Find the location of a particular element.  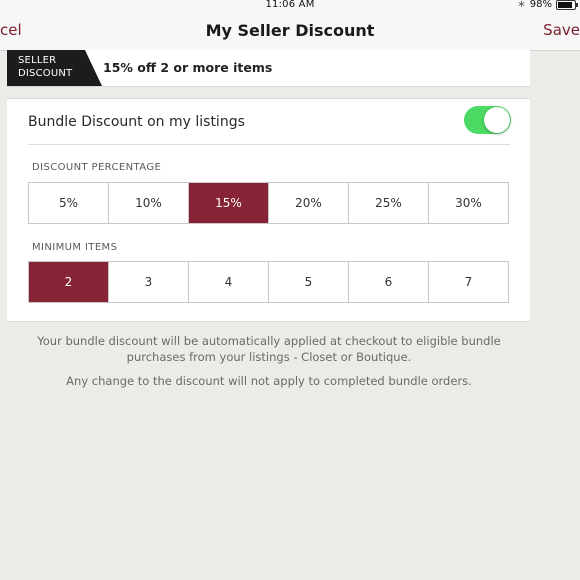

navigation-bar: cel My Seller Discount Save is located at coordinates (290, 31).